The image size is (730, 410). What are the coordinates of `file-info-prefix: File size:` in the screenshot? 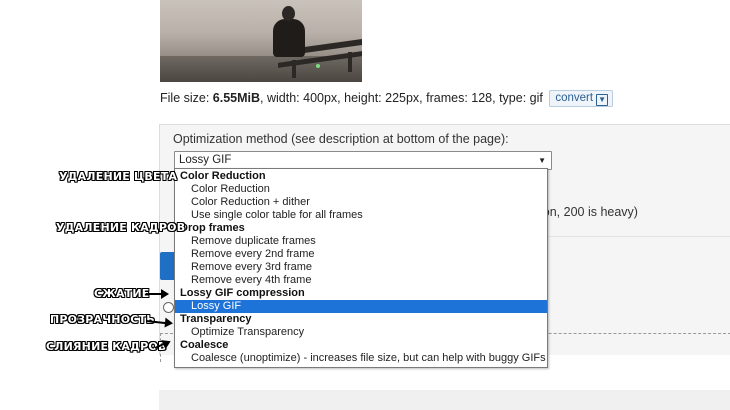 It's located at (186, 97).